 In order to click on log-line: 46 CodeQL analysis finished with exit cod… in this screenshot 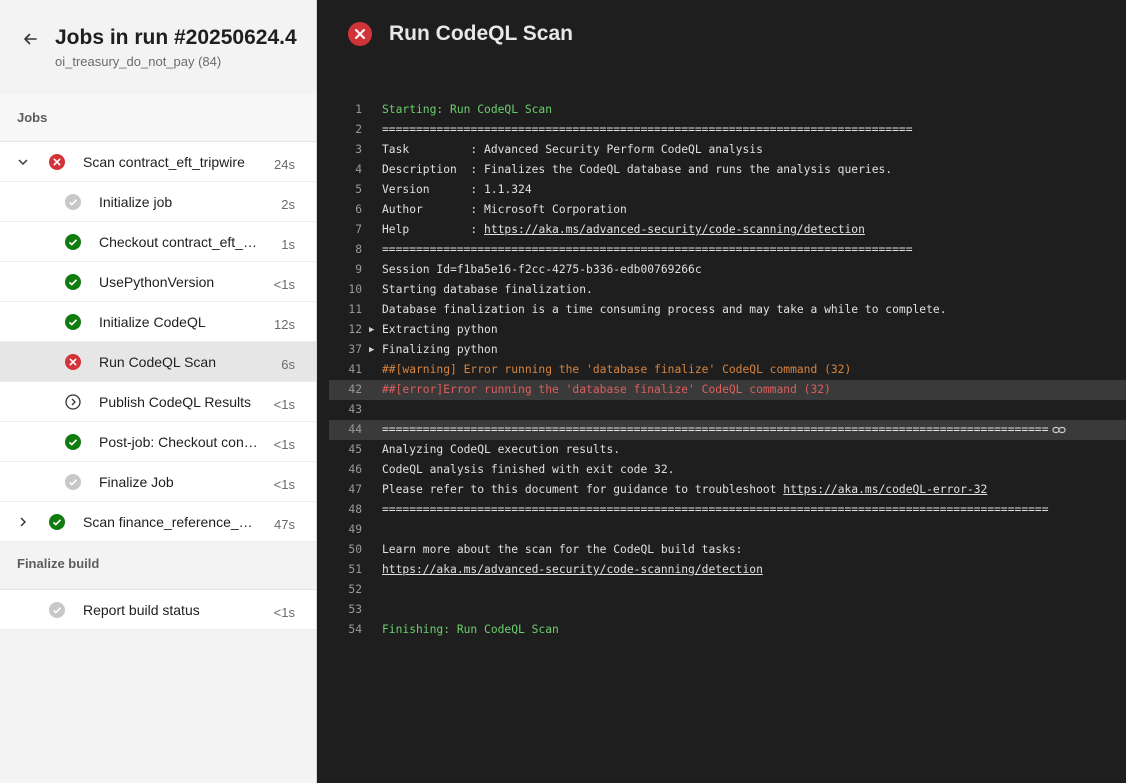, I will do `click(727, 470)`.